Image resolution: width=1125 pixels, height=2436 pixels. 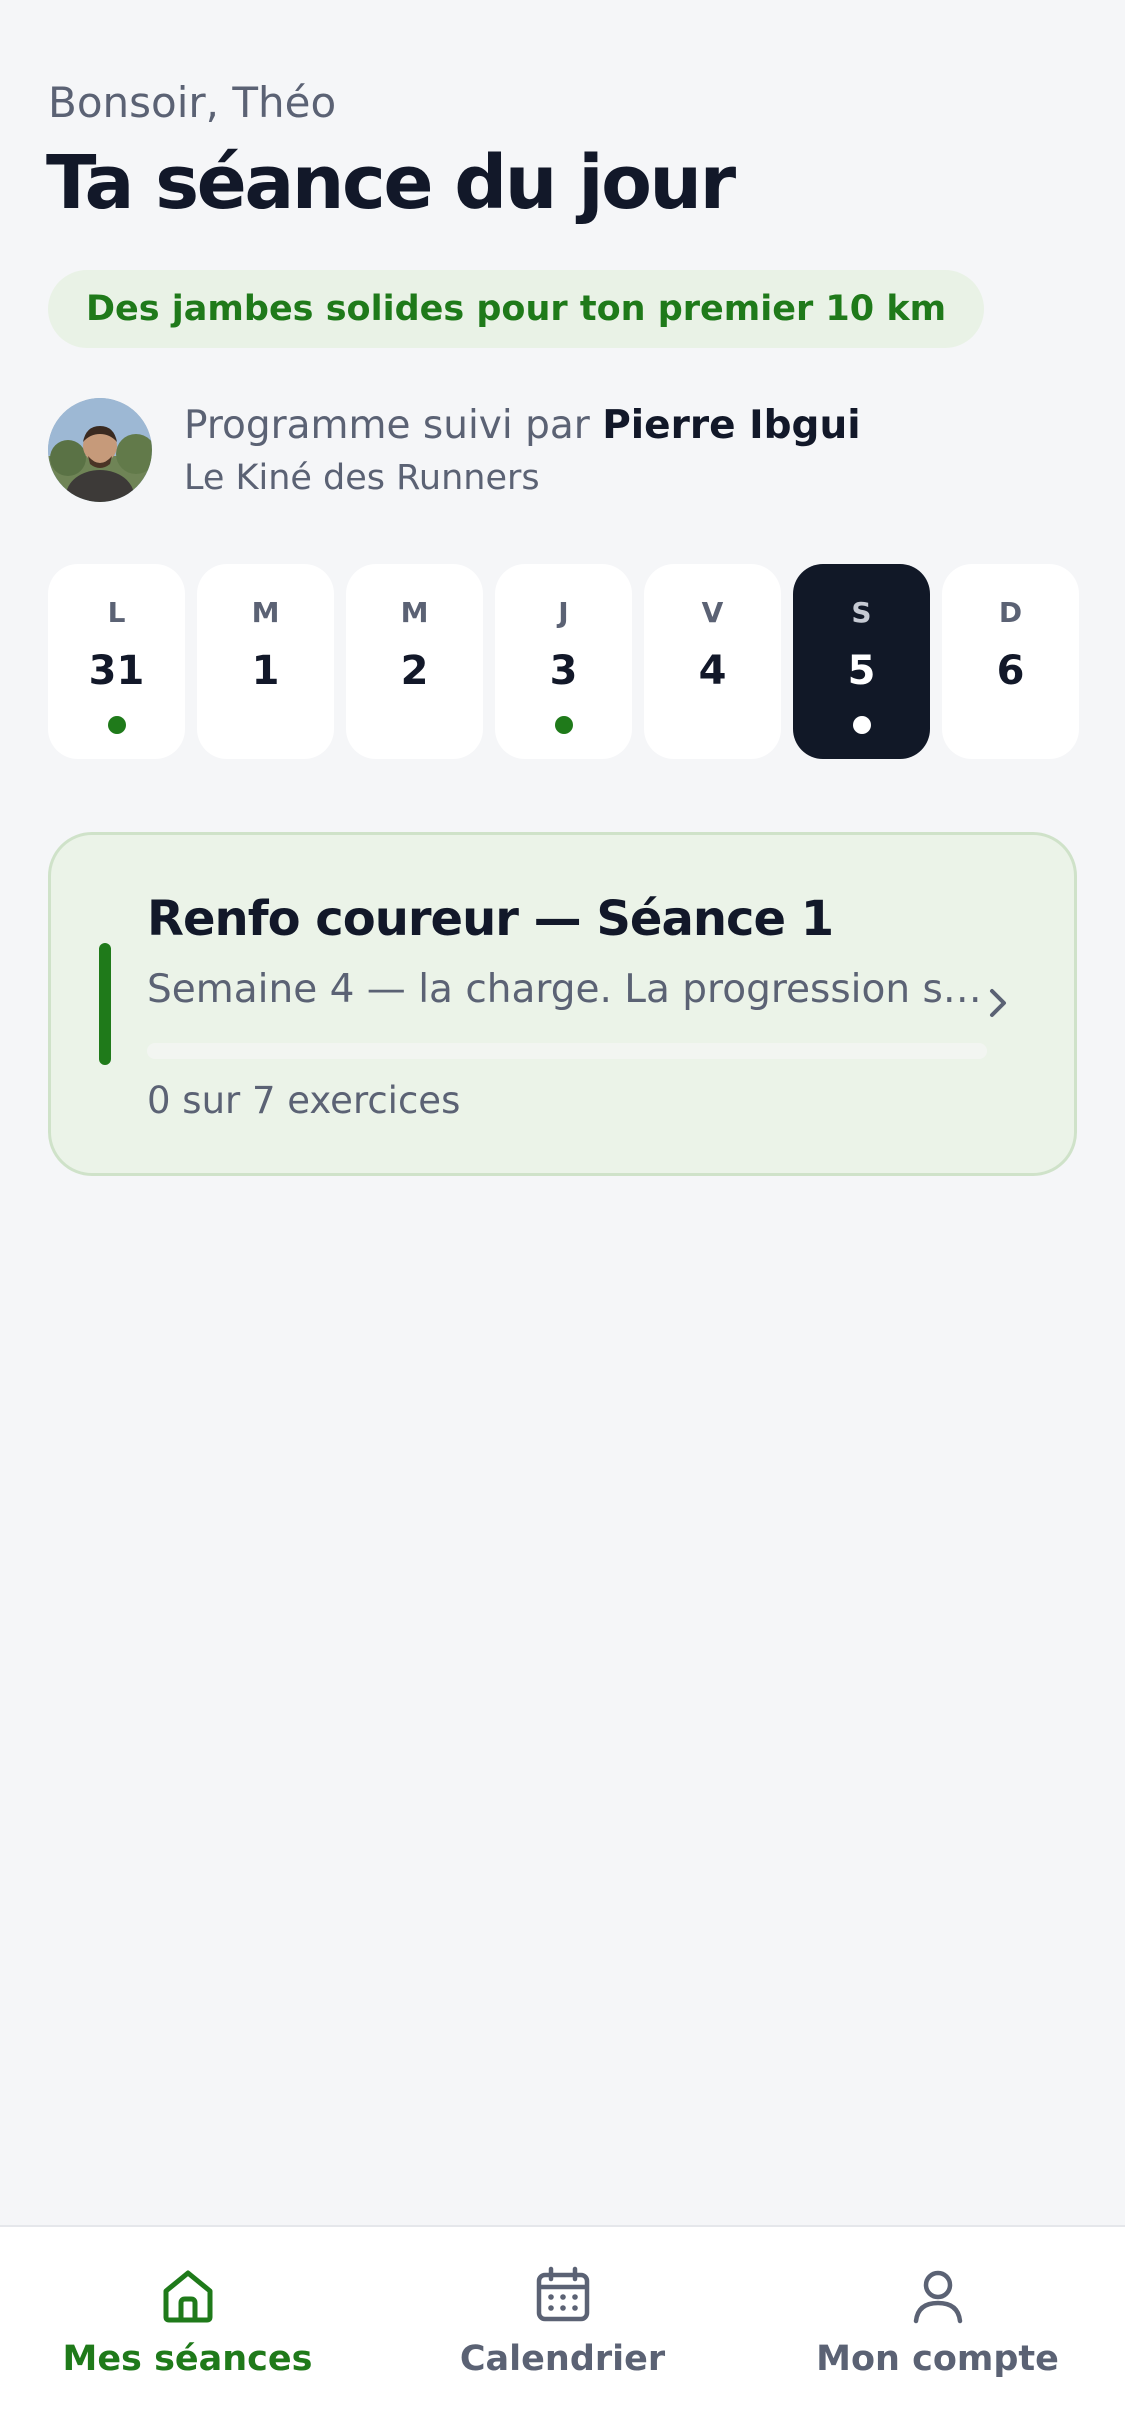 What do you see at coordinates (393, 425) in the screenshot?
I see `coach-prefix: Programme suivi par` at bounding box center [393, 425].